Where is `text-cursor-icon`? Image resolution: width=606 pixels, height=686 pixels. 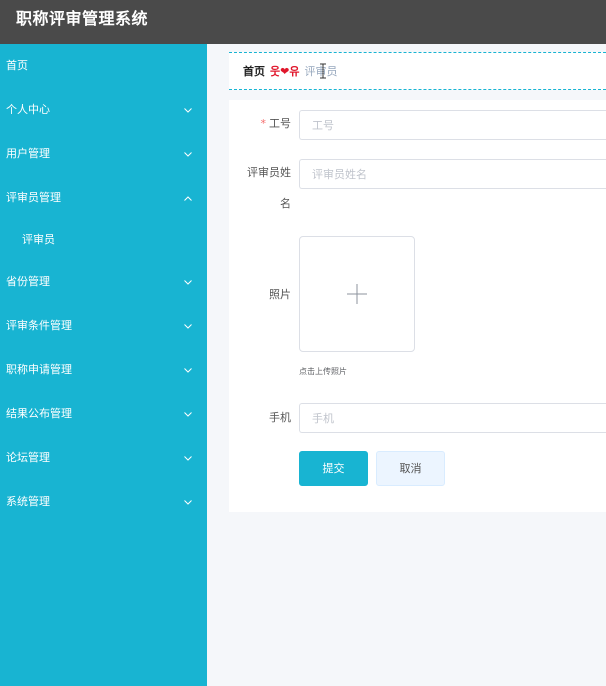 text-cursor-icon is located at coordinates (323, 71).